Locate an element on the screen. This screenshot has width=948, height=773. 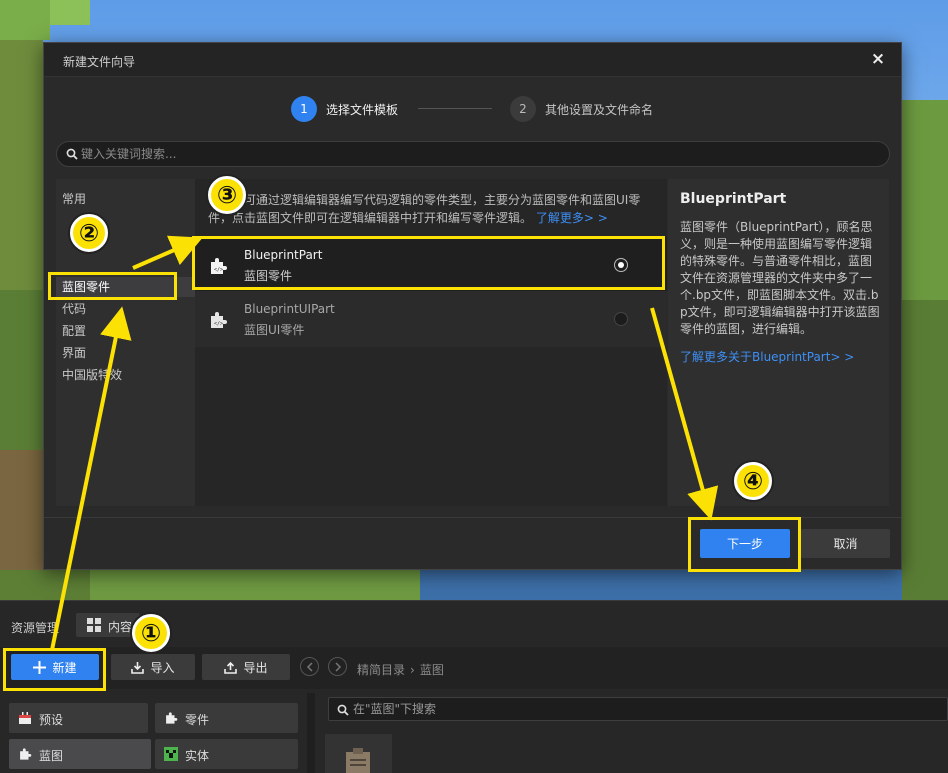
detail-learn-more-link: 了解更多关于BlueprintPart> > is located at coordinates (767, 356).